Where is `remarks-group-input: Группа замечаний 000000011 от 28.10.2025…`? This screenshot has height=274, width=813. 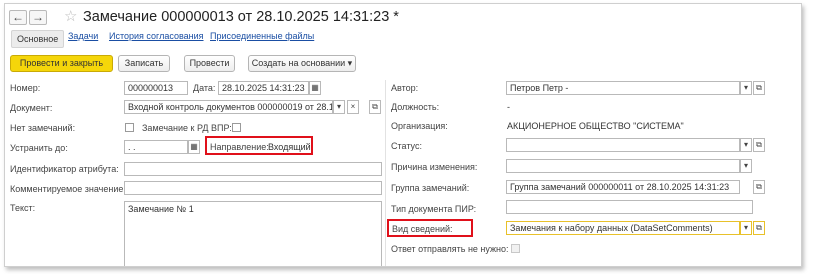 remarks-group-input: Группа замечаний 000000011 от 28.10.2025… is located at coordinates (623, 187).